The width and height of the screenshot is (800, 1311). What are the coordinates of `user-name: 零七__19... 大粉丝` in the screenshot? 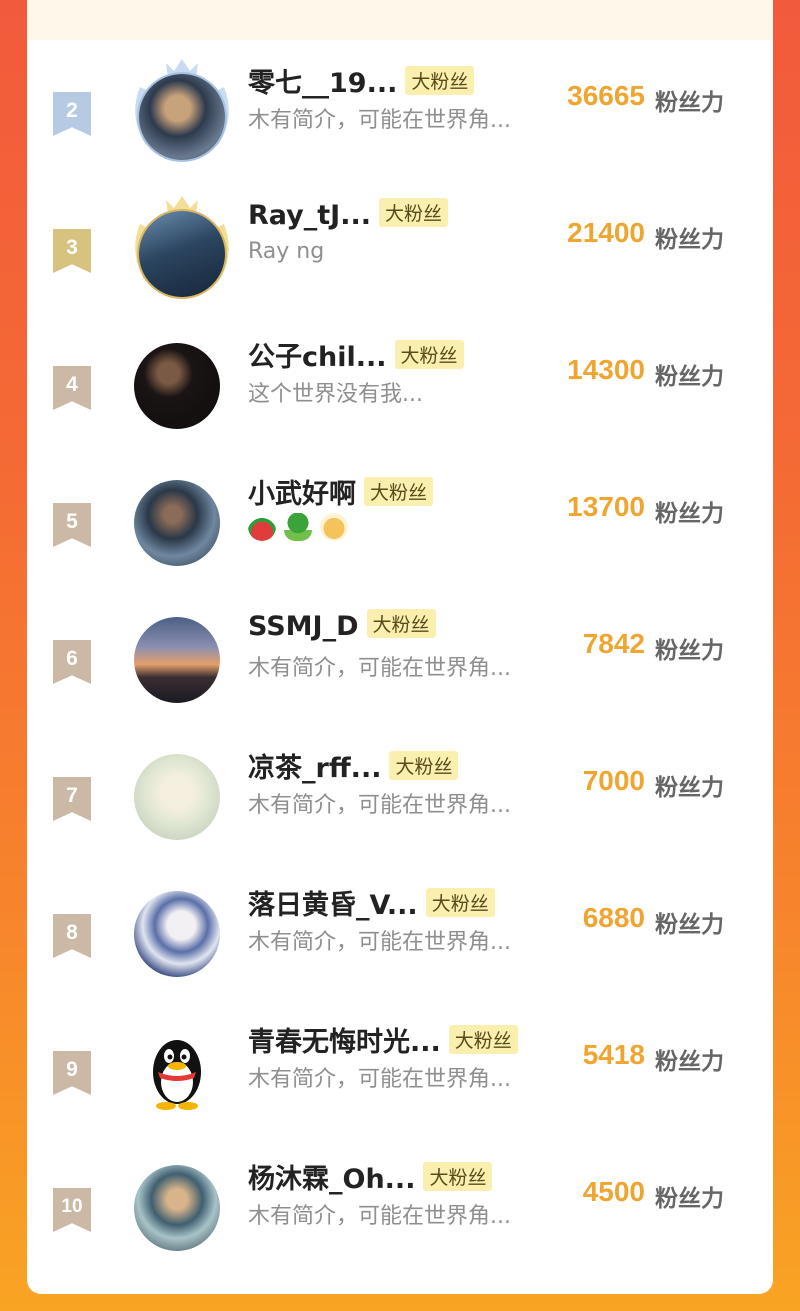 It's located at (361, 80).